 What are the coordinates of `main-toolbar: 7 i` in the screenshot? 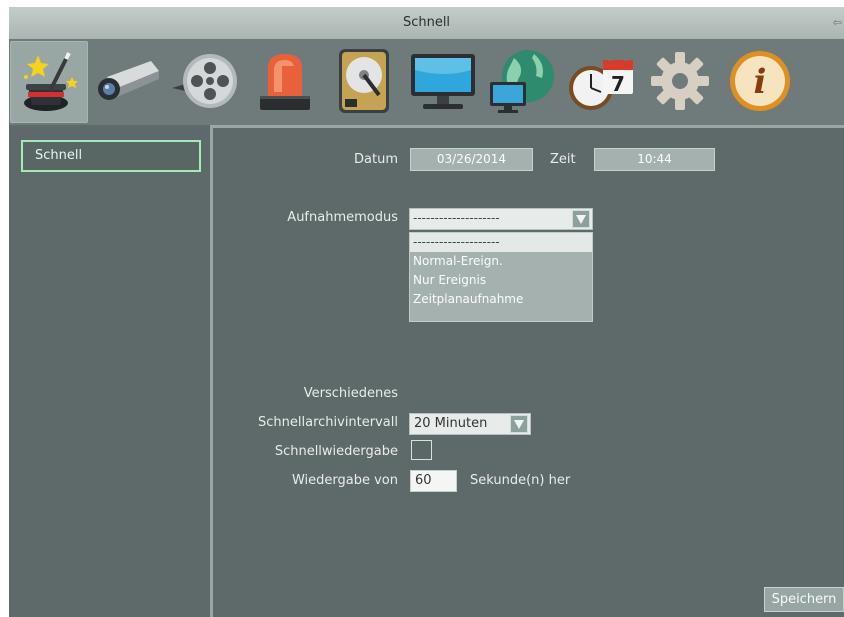 It's located at (426, 82).